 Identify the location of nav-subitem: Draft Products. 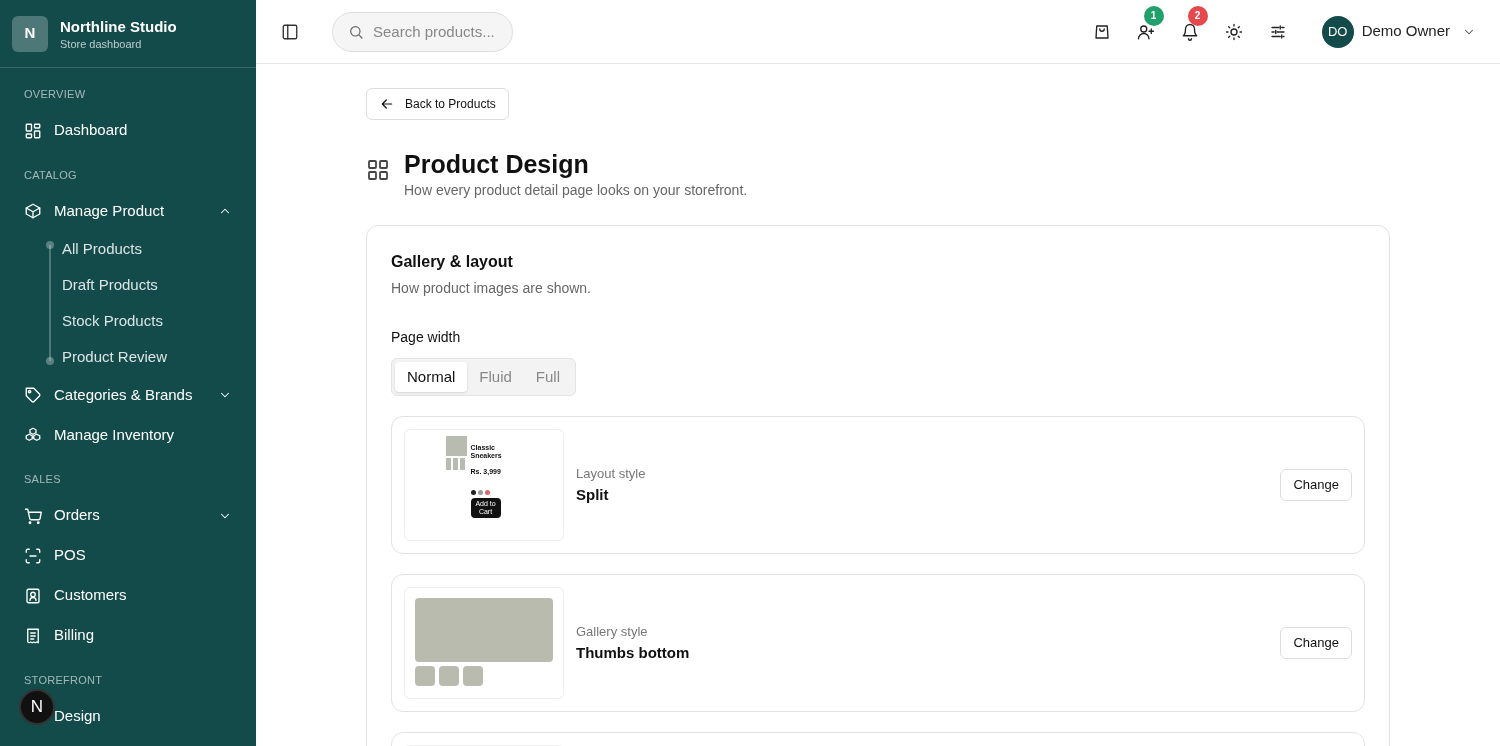
(153, 285).